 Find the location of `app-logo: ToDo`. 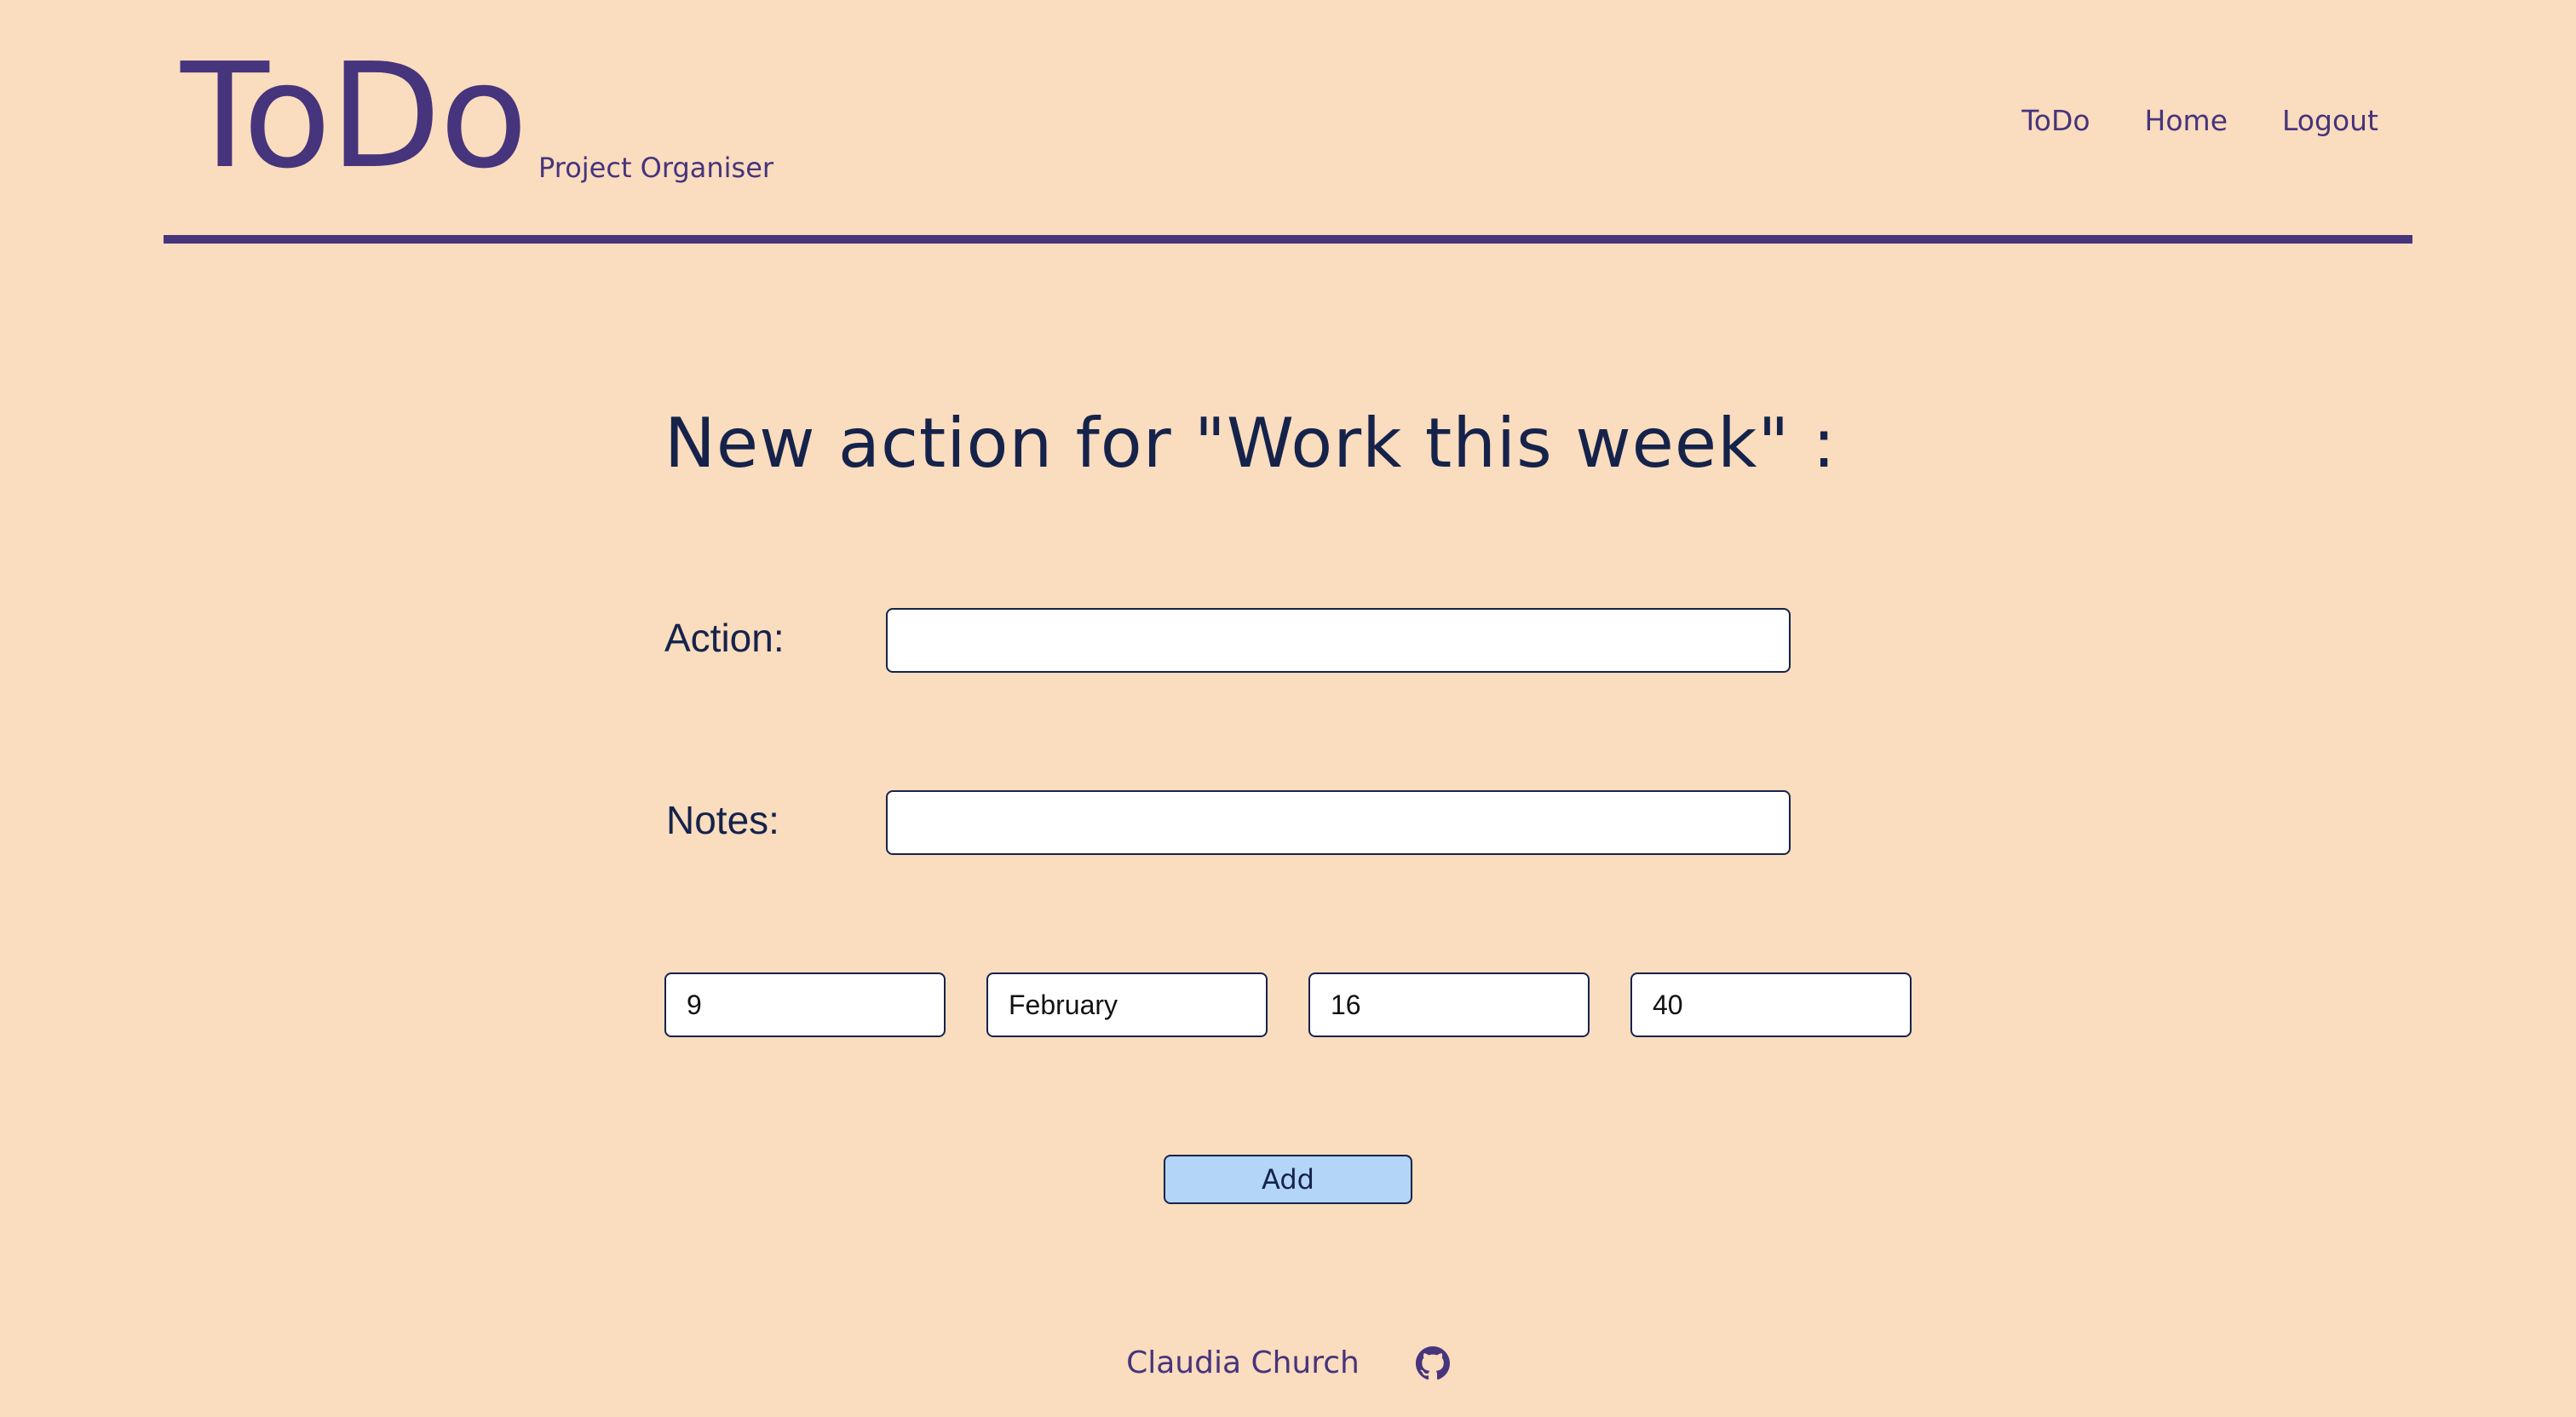

app-logo: ToDo is located at coordinates (354, 117).